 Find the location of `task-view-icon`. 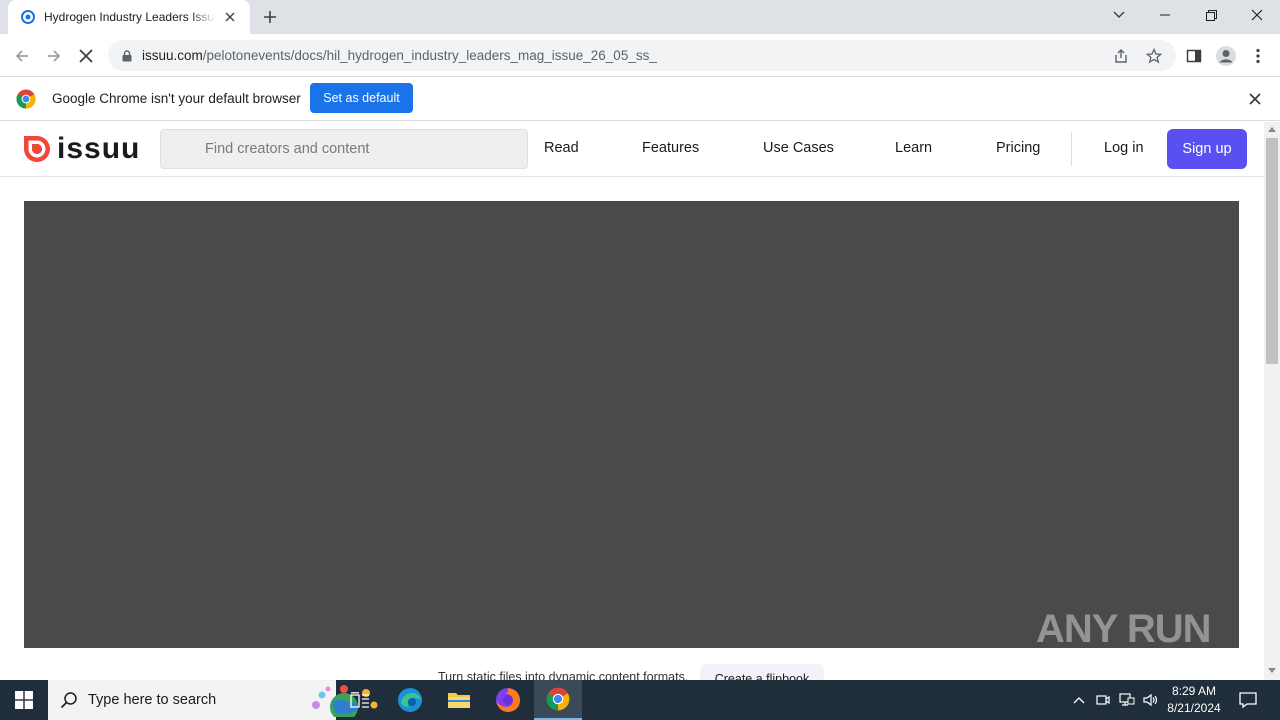

task-view-icon is located at coordinates (360, 700).